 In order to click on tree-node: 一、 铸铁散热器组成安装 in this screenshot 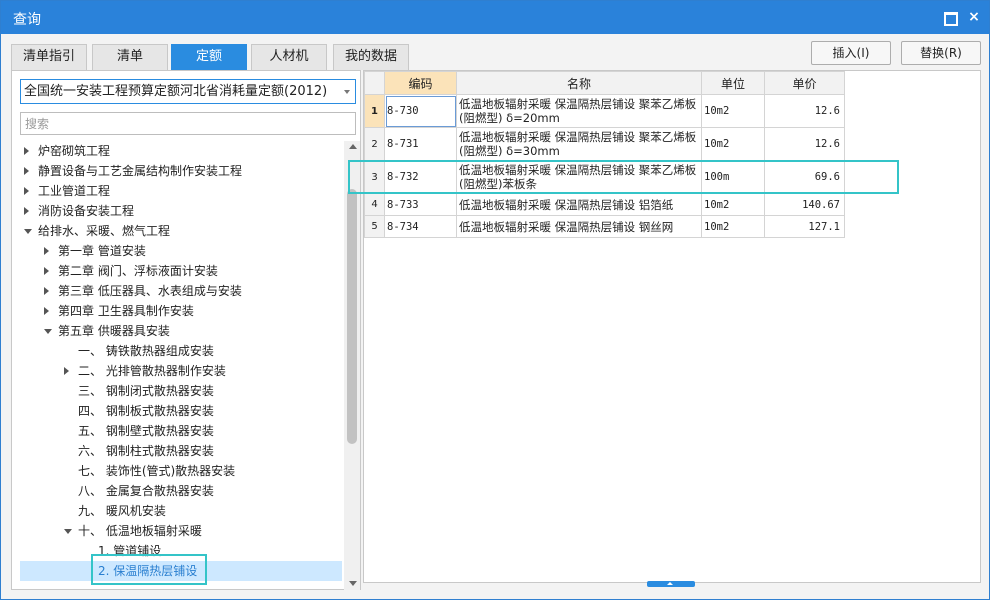, I will do `click(181, 351)`.